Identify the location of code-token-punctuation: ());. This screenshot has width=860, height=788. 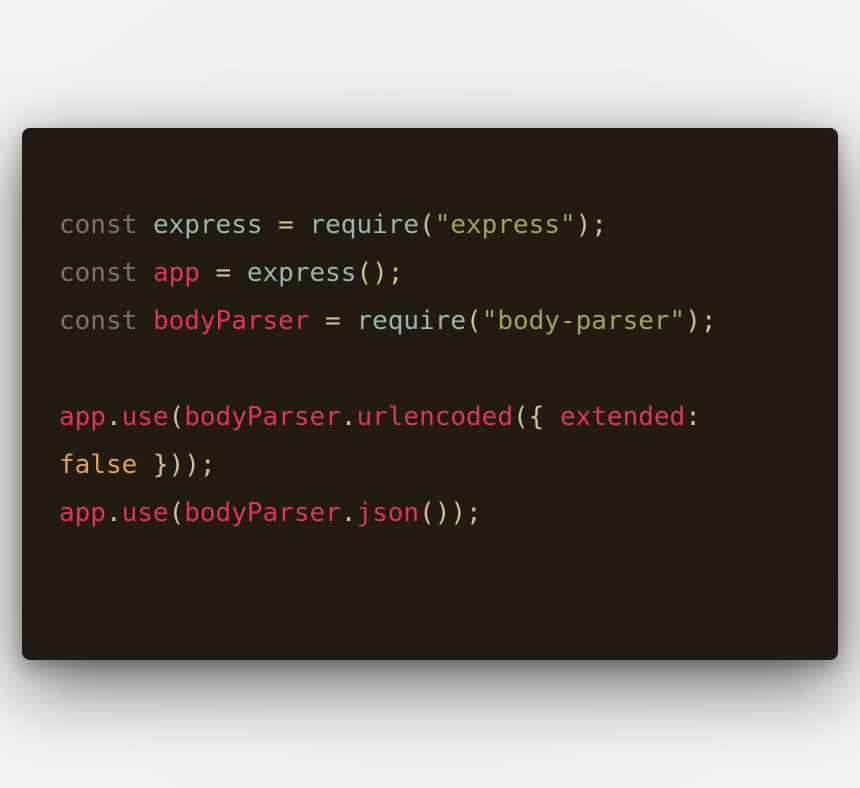
(450, 513).